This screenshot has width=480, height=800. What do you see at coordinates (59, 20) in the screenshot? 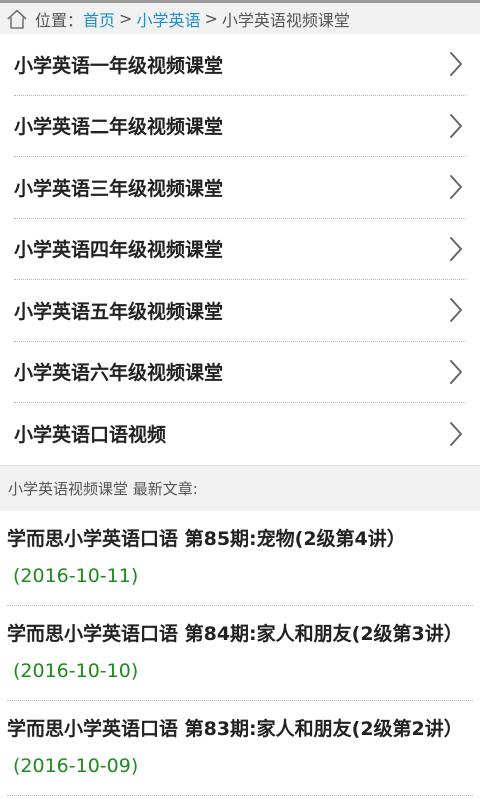
I see `breadcrumb-prefix: 位置：` at bounding box center [59, 20].